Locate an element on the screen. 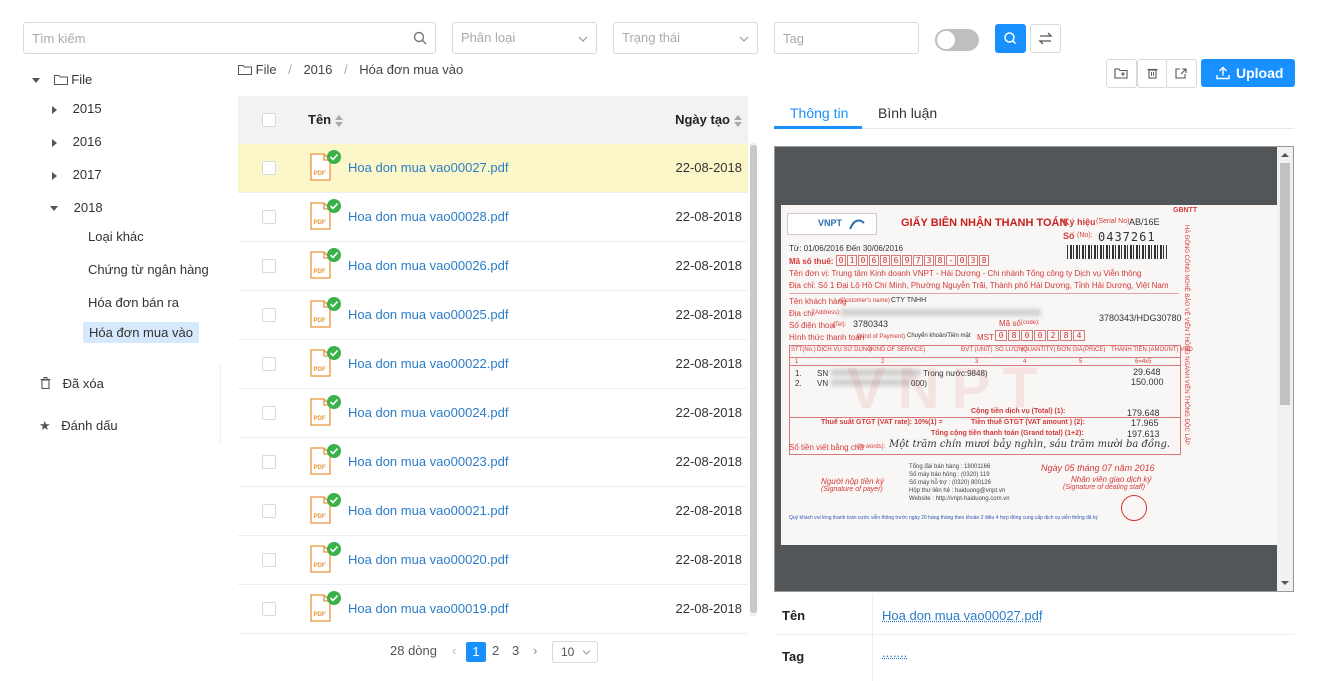 This screenshot has width=1319, height=681. tree-item-2015: 2015 is located at coordinates (77, 108).